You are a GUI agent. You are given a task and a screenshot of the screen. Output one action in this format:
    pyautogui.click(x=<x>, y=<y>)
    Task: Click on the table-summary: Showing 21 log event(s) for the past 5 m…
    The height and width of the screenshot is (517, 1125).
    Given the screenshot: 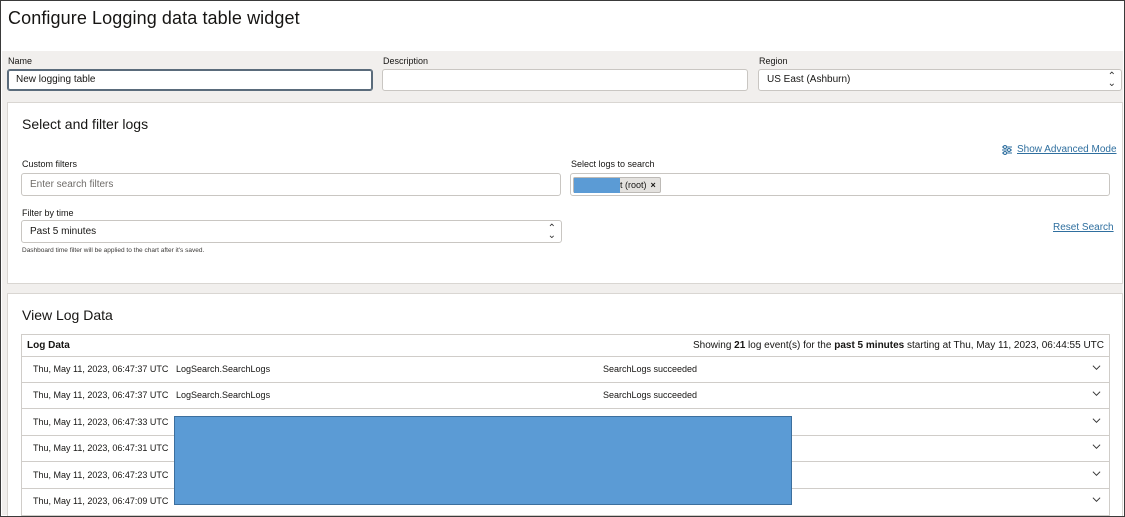 What is the action you would take?
    pyautogui.click(x=898, y=345)
    